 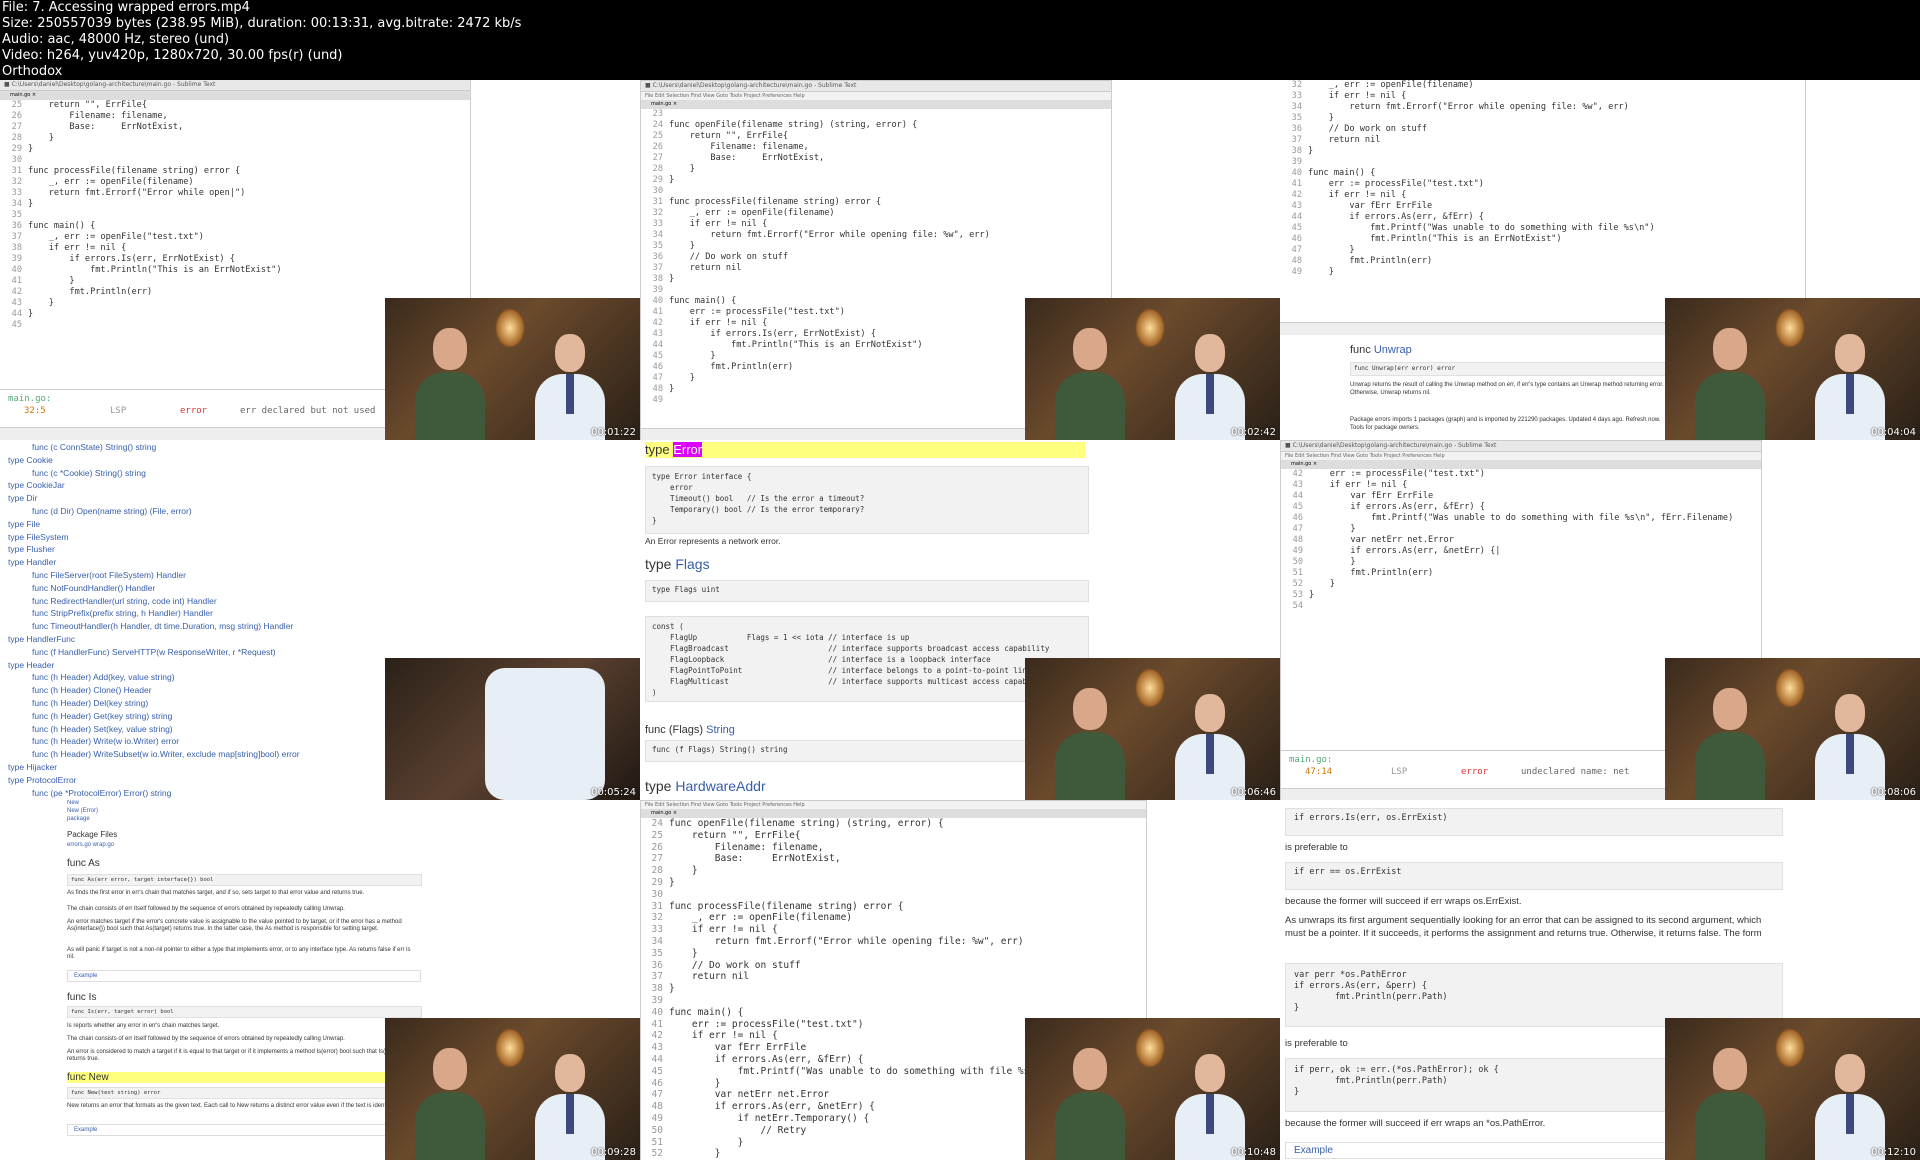 I want to click on index-func-link: func (h Header) Get(key string) string, so click(x=102, y=716).